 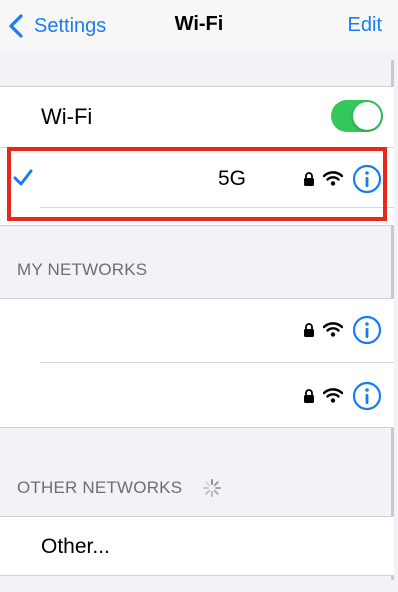 What do you see at coordinates (82, 269) in the screenshot?
I see `my-networks-header: MY NETWORKS` at bounding box center [82, 269].